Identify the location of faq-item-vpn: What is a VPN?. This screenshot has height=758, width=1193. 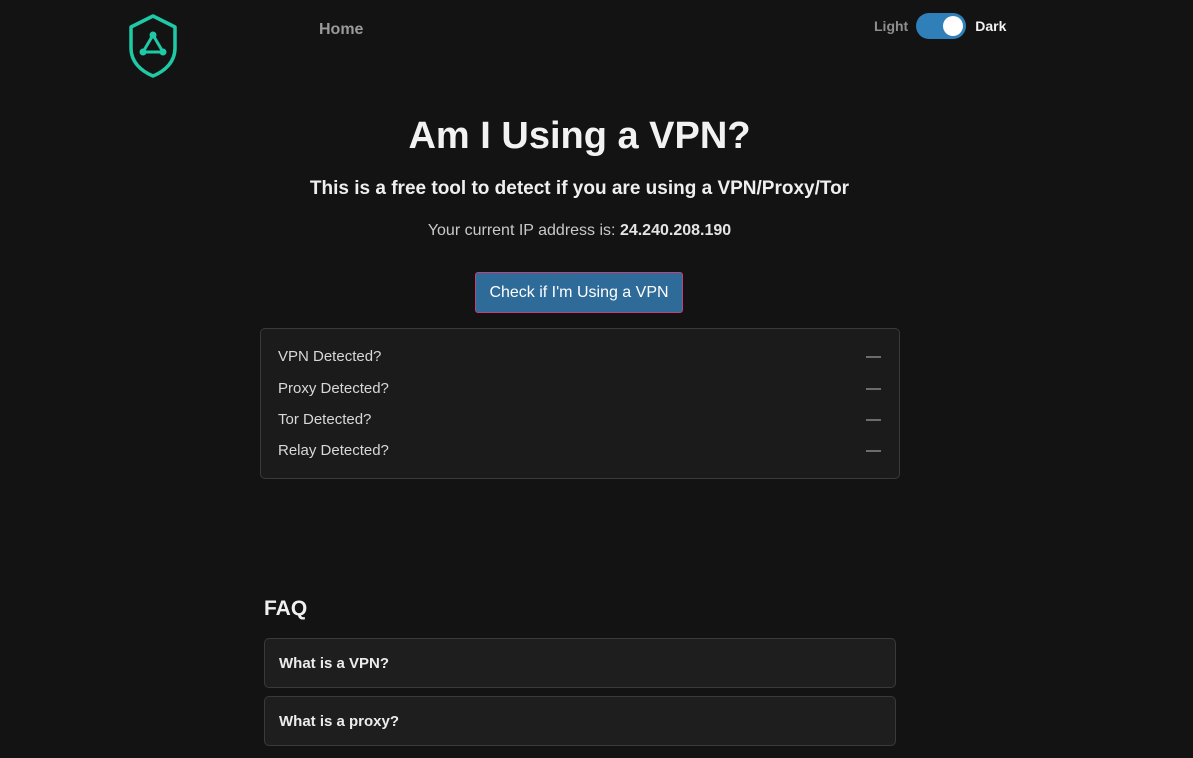
(580, 663).